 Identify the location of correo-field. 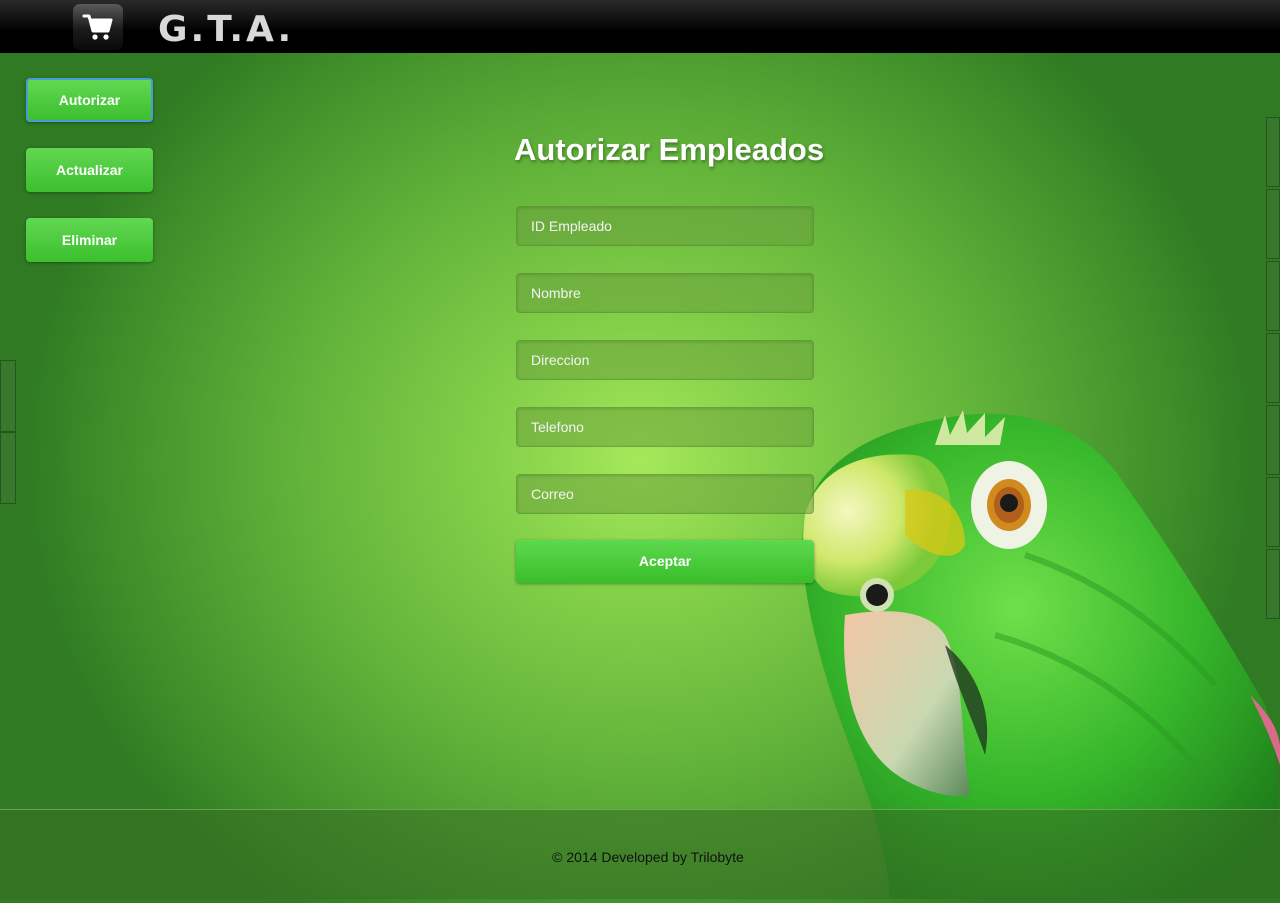
(665, 494).